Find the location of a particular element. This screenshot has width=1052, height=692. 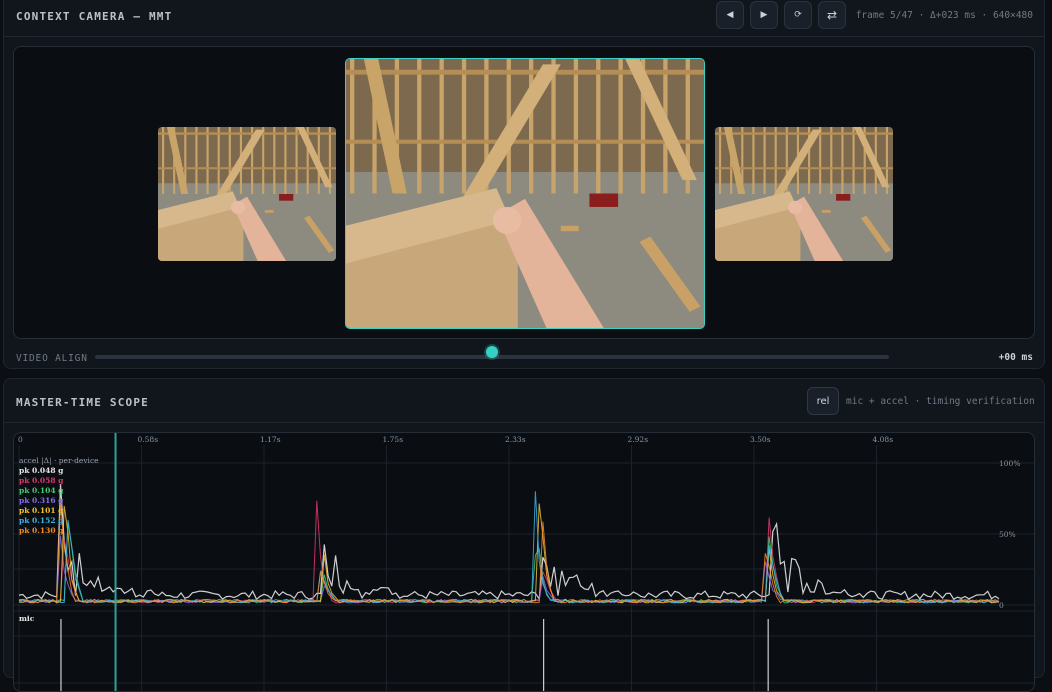

x-tick-label: 2.92s is located at coordinates (638, 439).